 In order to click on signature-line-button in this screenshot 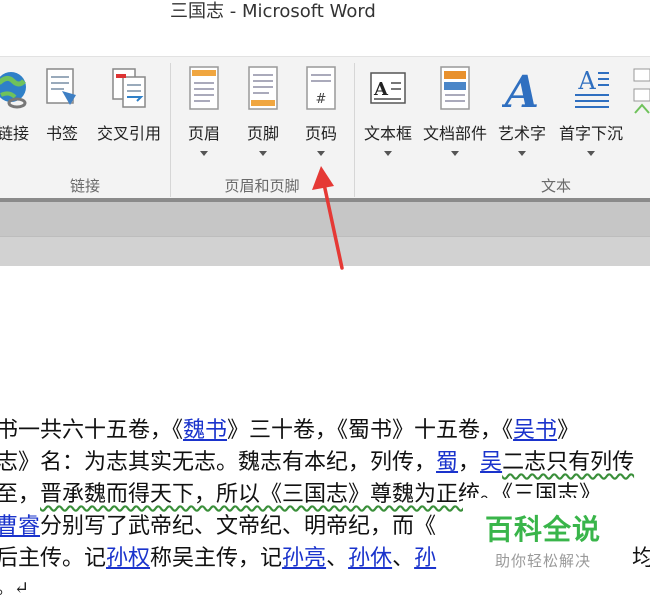, I will do `click(641, 115)`.